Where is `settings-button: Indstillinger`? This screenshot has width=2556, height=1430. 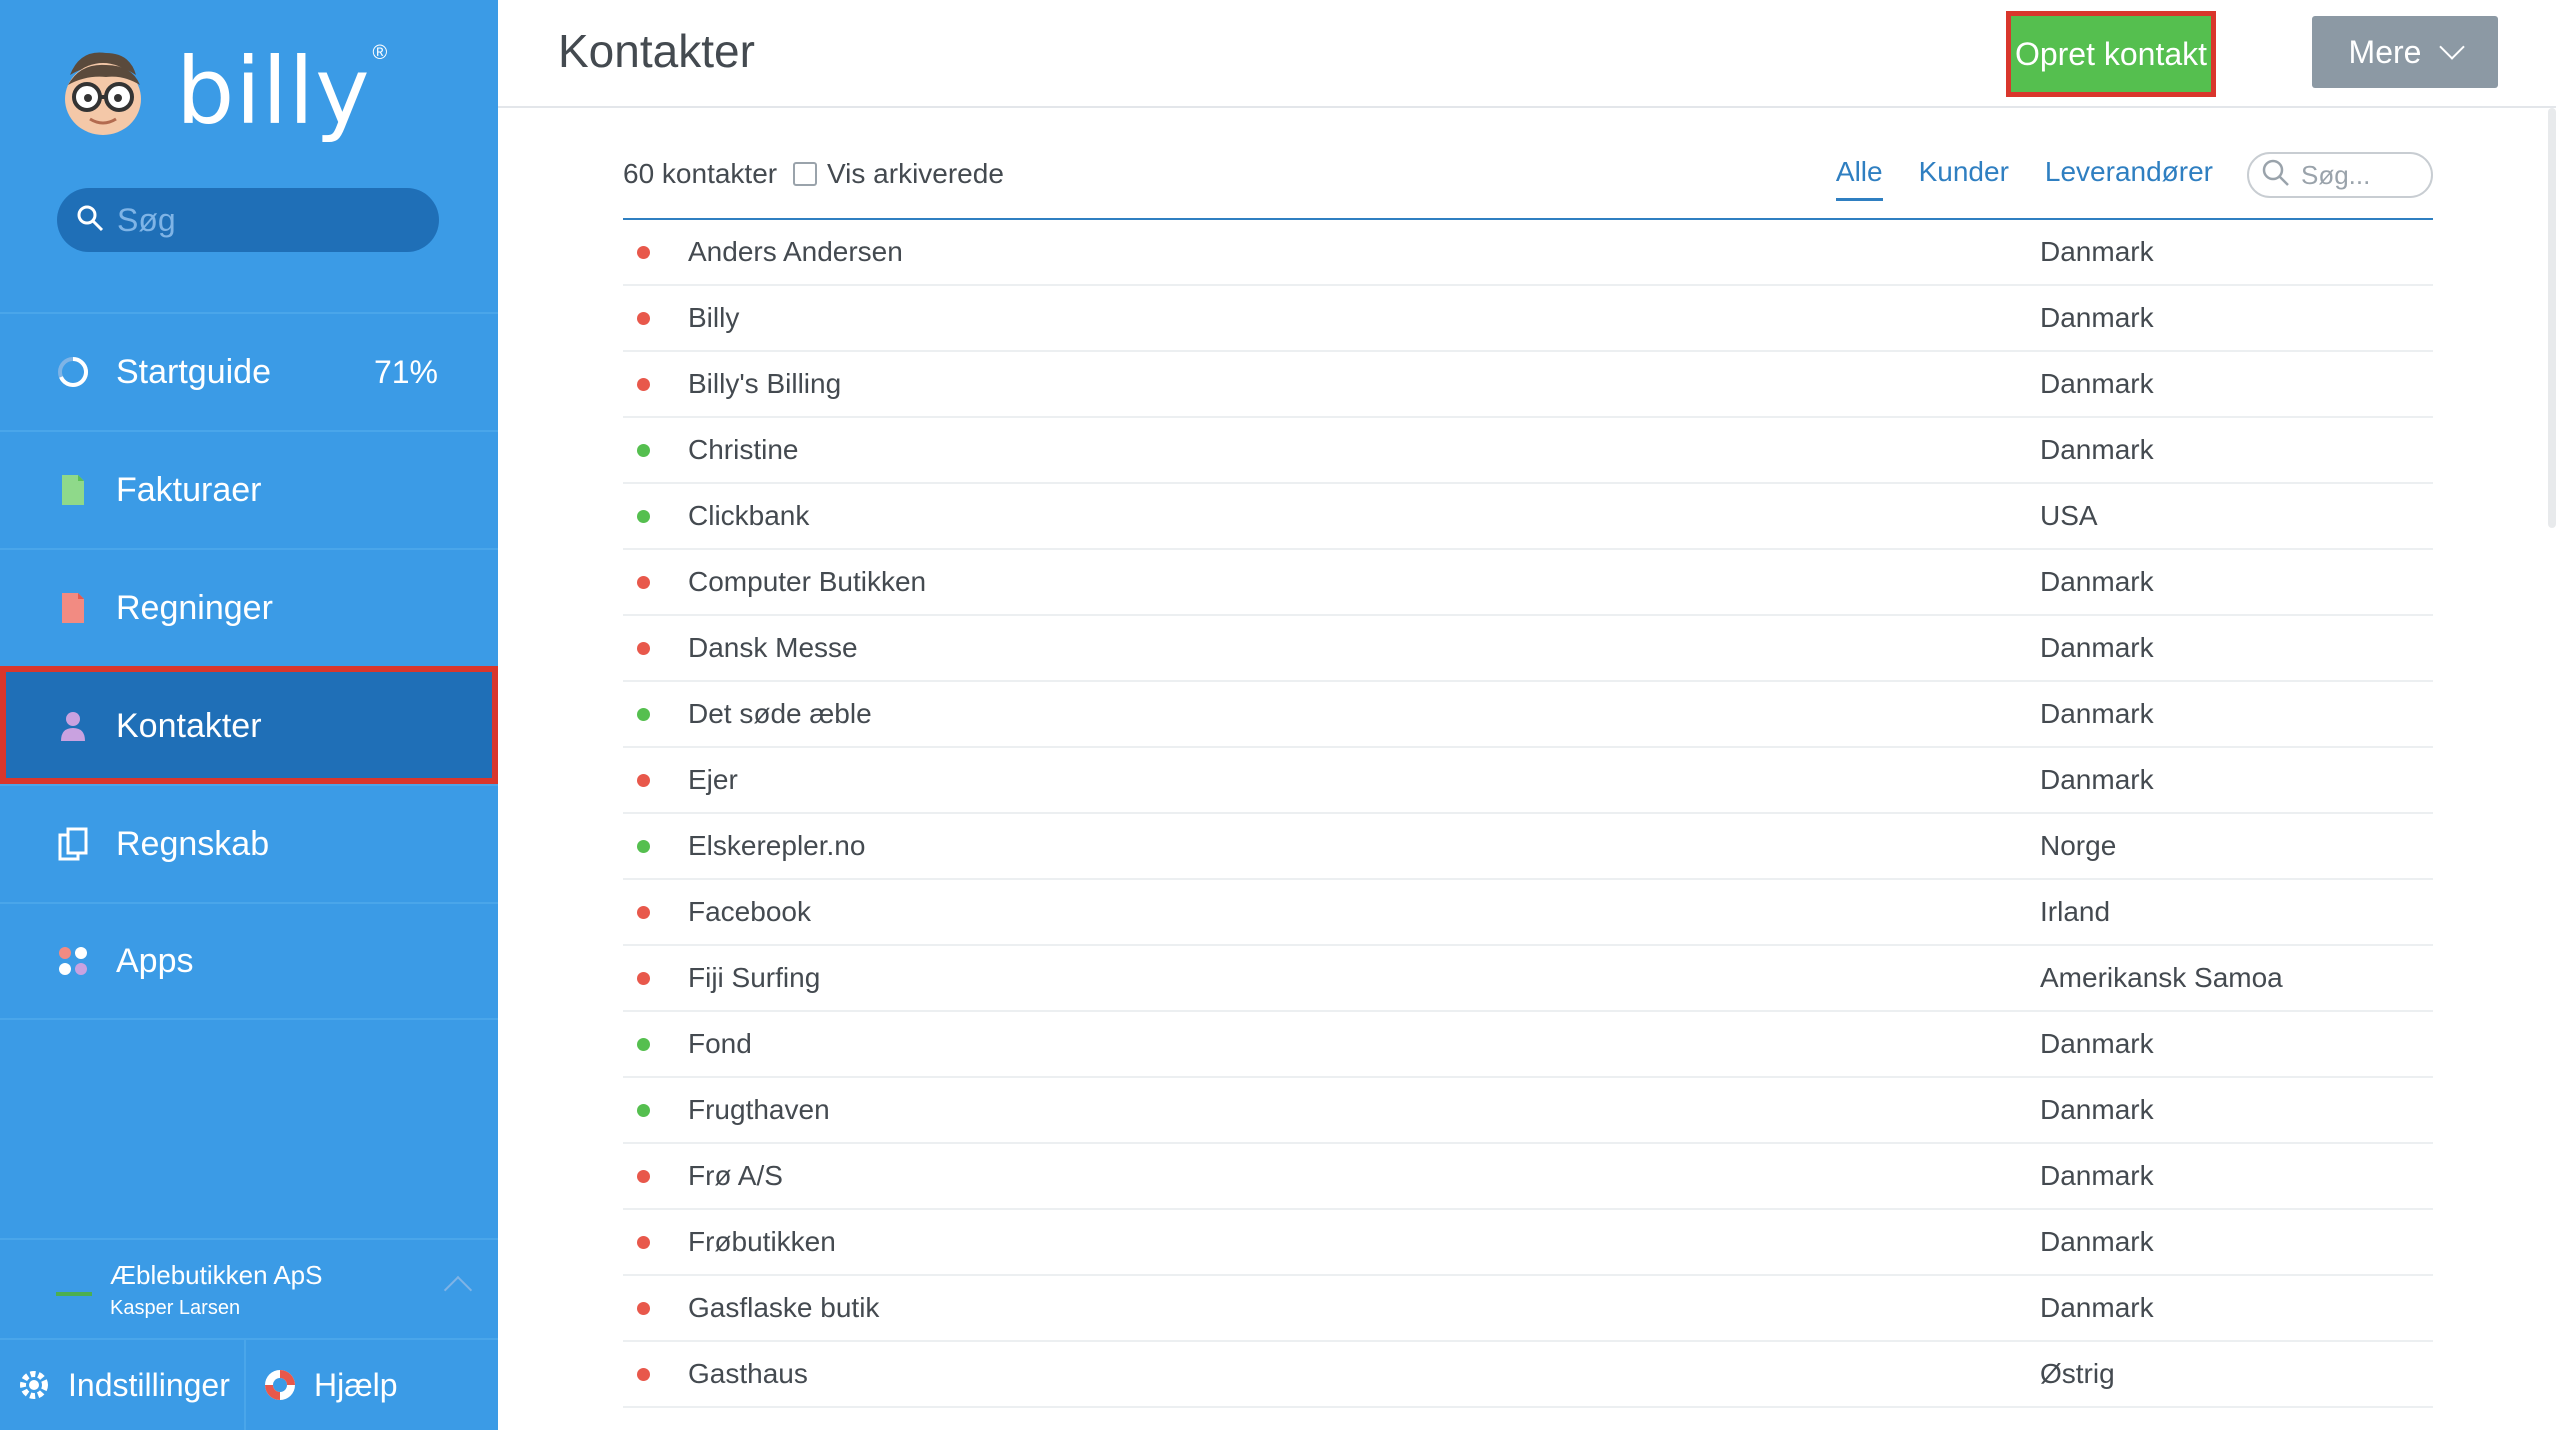
settings-button: Indstillinger is located at coordinates (123, 1385).